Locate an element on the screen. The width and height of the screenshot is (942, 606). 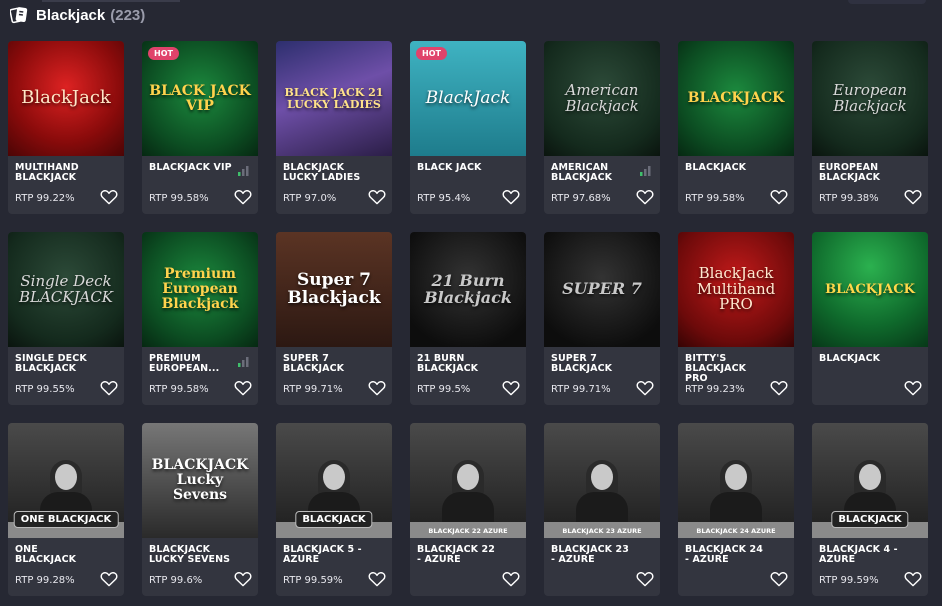
game-thumbnail: BLACK JACK VIP HOT is located at coordinates (200, 98).